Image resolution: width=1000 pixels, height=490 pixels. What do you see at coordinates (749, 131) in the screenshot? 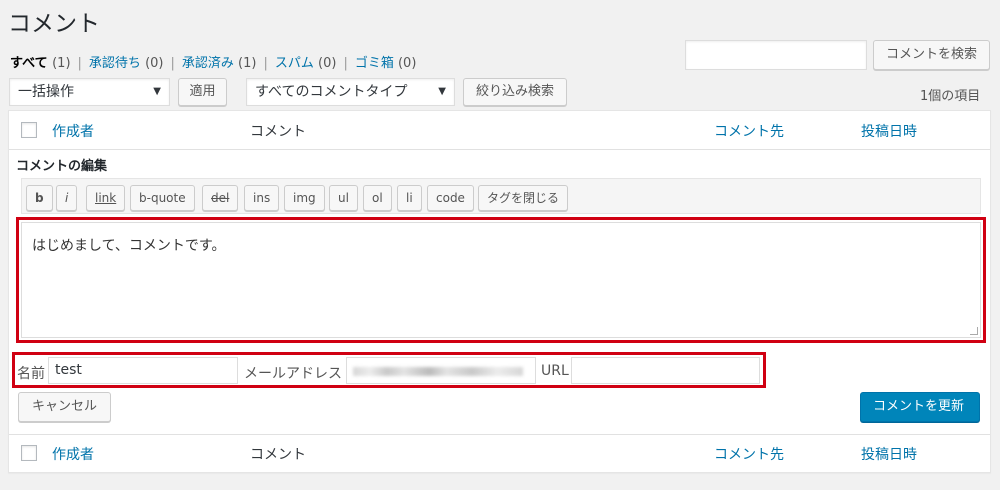
I see `column-response-header: コメント先` at bounding box center [749, 131].